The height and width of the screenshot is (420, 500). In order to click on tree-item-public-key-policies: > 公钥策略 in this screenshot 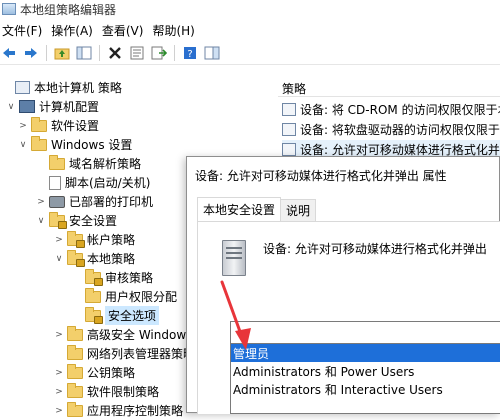, I will do `click(94, 372)`.